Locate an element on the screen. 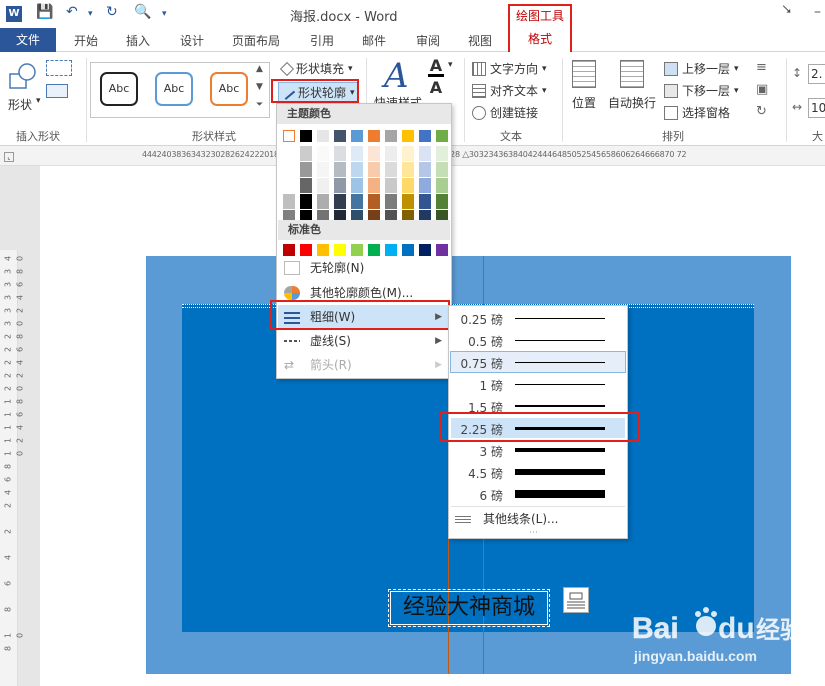 Image resolution: width=825 pixels, height=686 pixels. wrap-text-label: 自动换行 is located at coordinates (632, 102).